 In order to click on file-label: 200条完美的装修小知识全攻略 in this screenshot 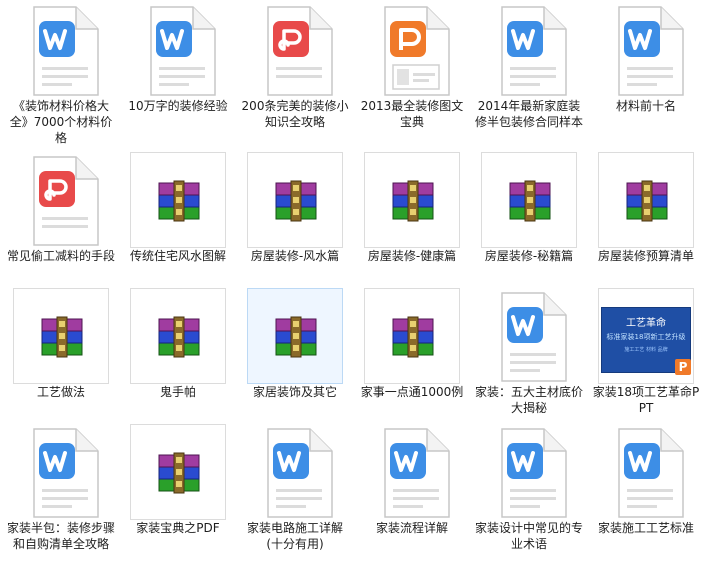, I will do `click(295, 114)`.